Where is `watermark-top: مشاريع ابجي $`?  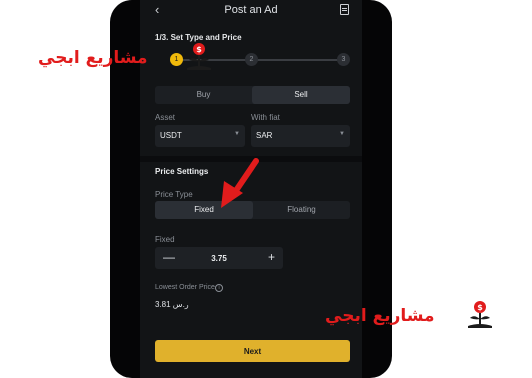
watermark-top: مشاريع ابجي $ is located at coordinates (125, 58).